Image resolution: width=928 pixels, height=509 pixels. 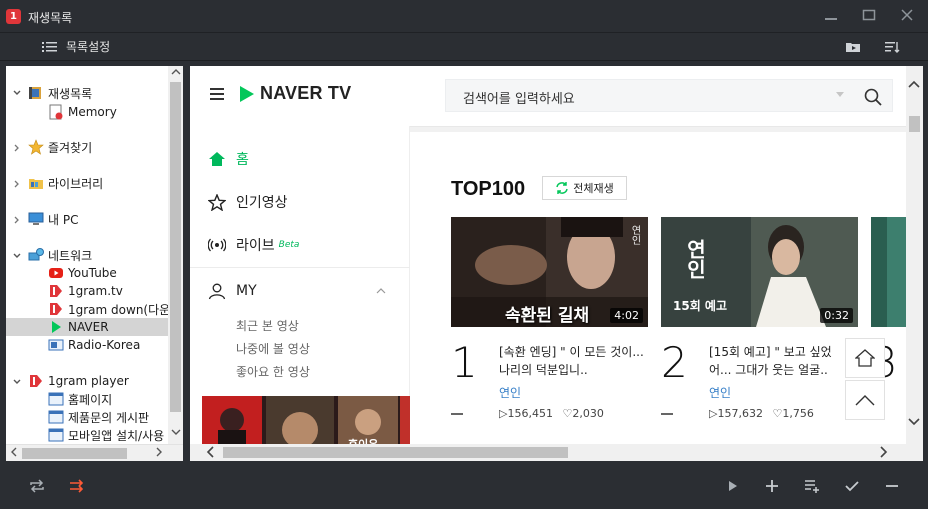 What do you see at coordinates (892, 486) in the screenshot?
I see `remove-icon` at bounding box center [892, 486].